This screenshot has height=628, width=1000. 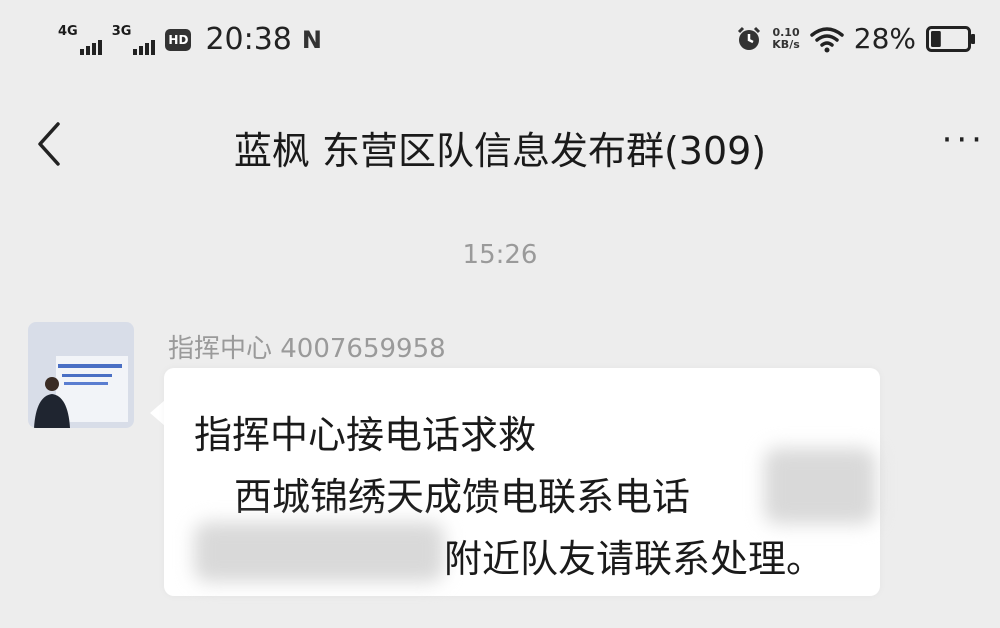 What do you see at coordinates (827, 39) in the screenshot?
I see `wifi-icon` at bounding box center [827, 39].